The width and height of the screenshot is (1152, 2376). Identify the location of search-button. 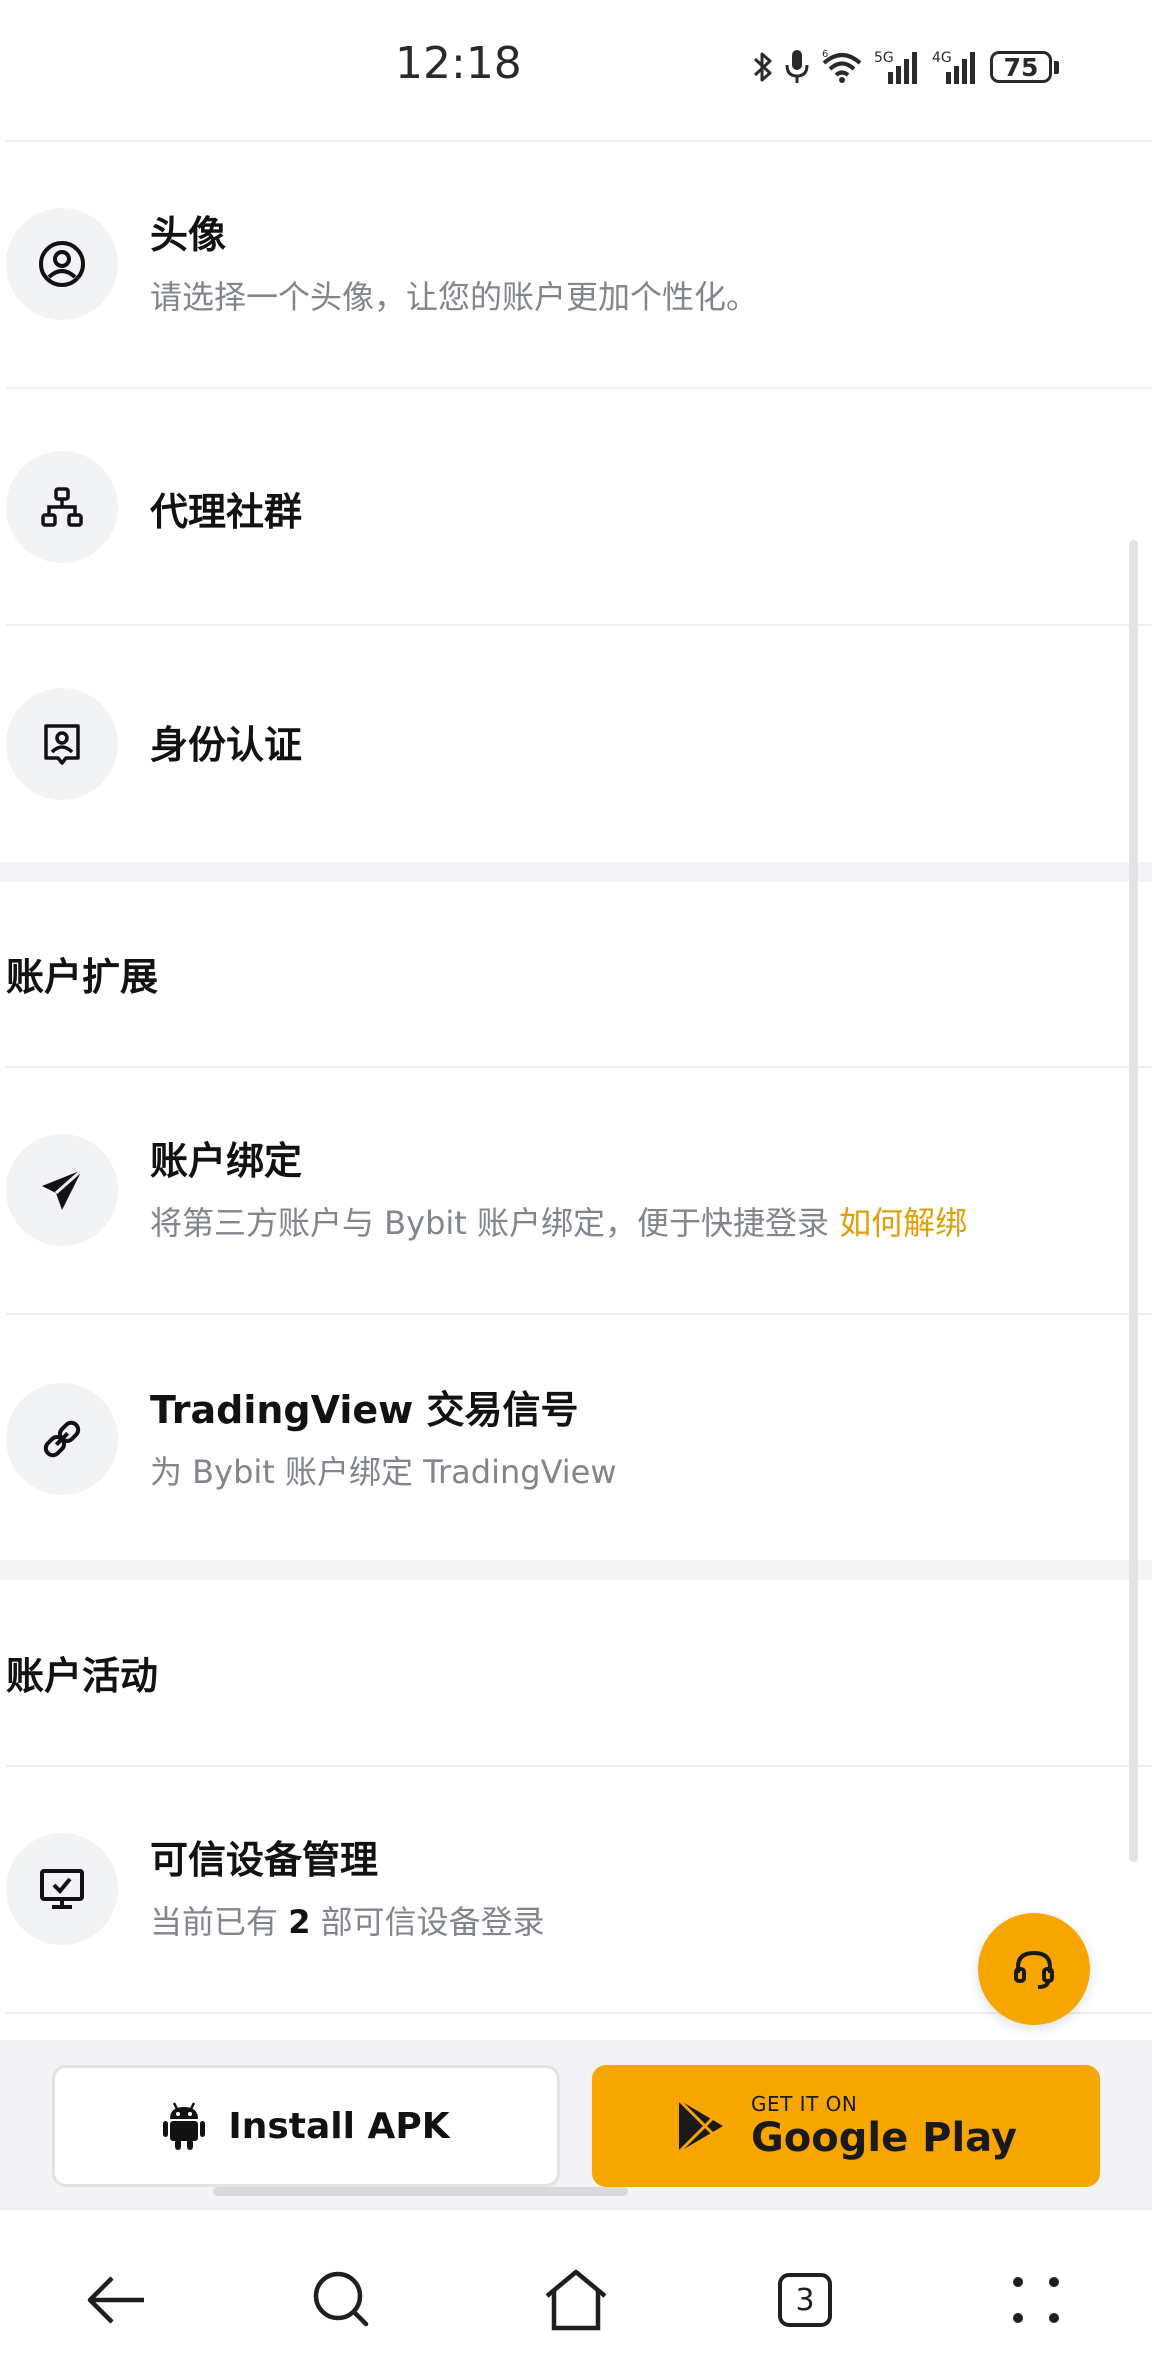
(342, 2300).